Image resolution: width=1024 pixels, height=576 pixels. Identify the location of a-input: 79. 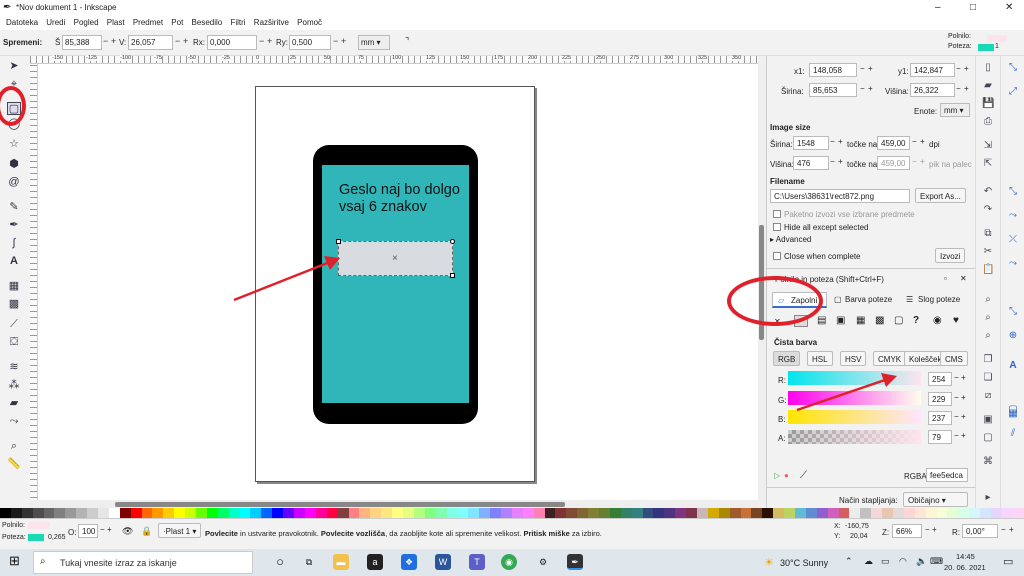
(940, 437).